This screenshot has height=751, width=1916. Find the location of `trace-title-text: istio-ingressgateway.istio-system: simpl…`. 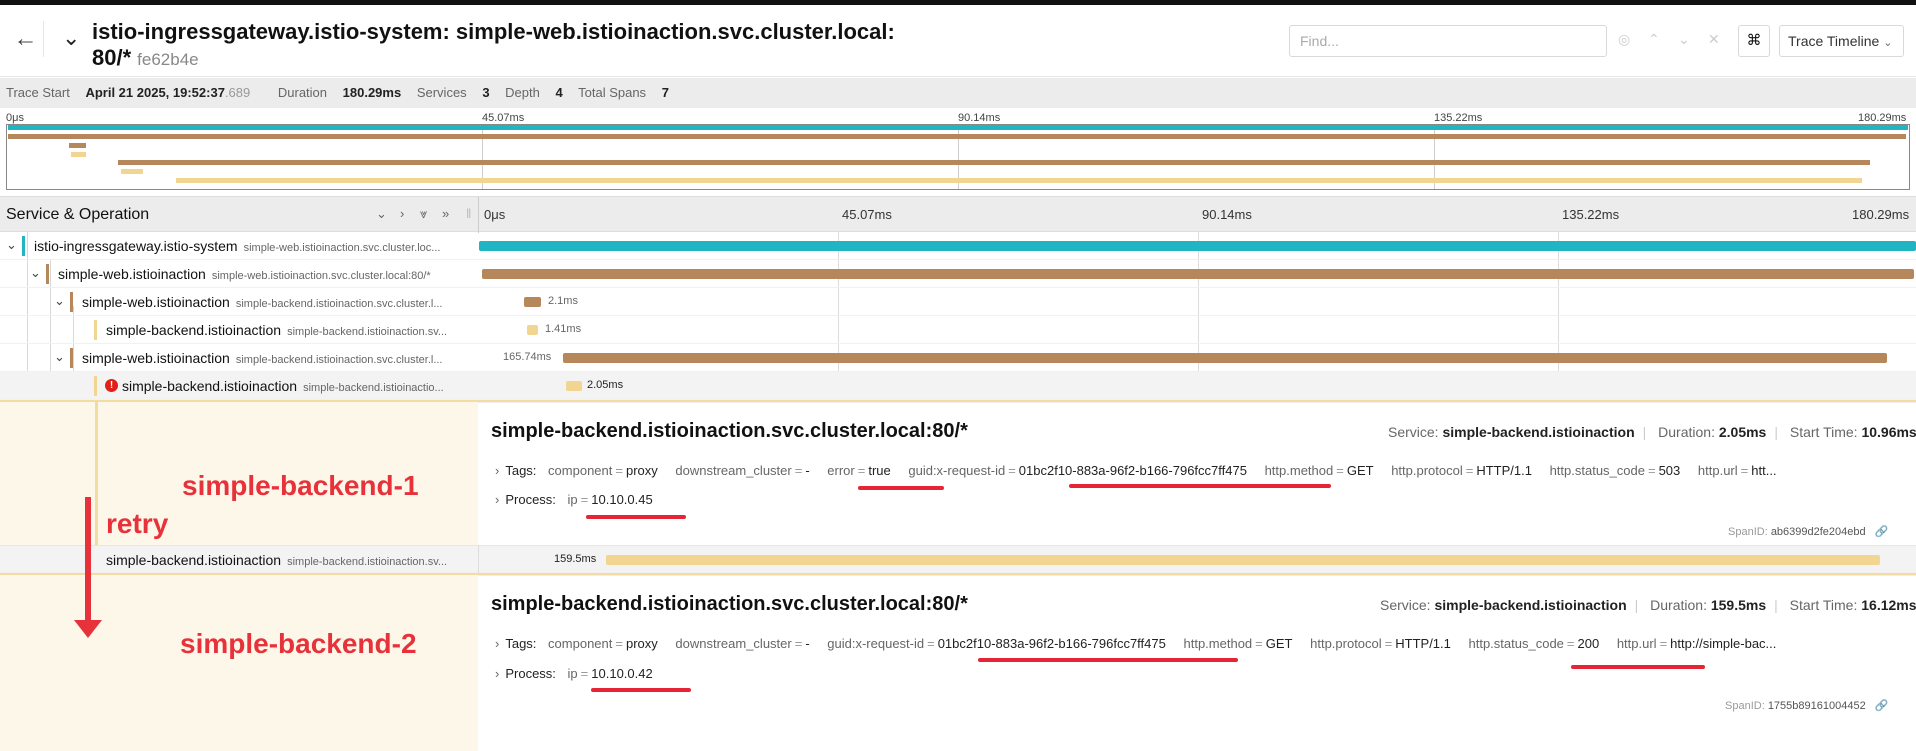

trace-title-text: istio-ingressgateway.istio-system: simpl… is located at coordinates (493, 31).